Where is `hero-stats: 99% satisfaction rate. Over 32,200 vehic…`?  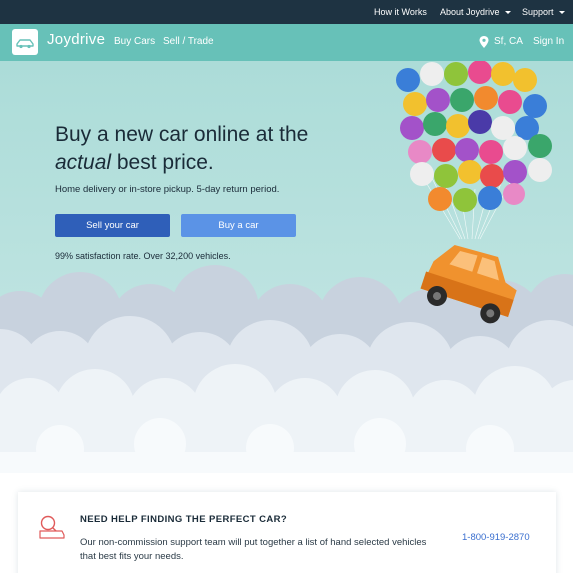
hero-stats: 99% satisfaction rate. Over 32,200 vehic… is located at coordinates (143, 256).